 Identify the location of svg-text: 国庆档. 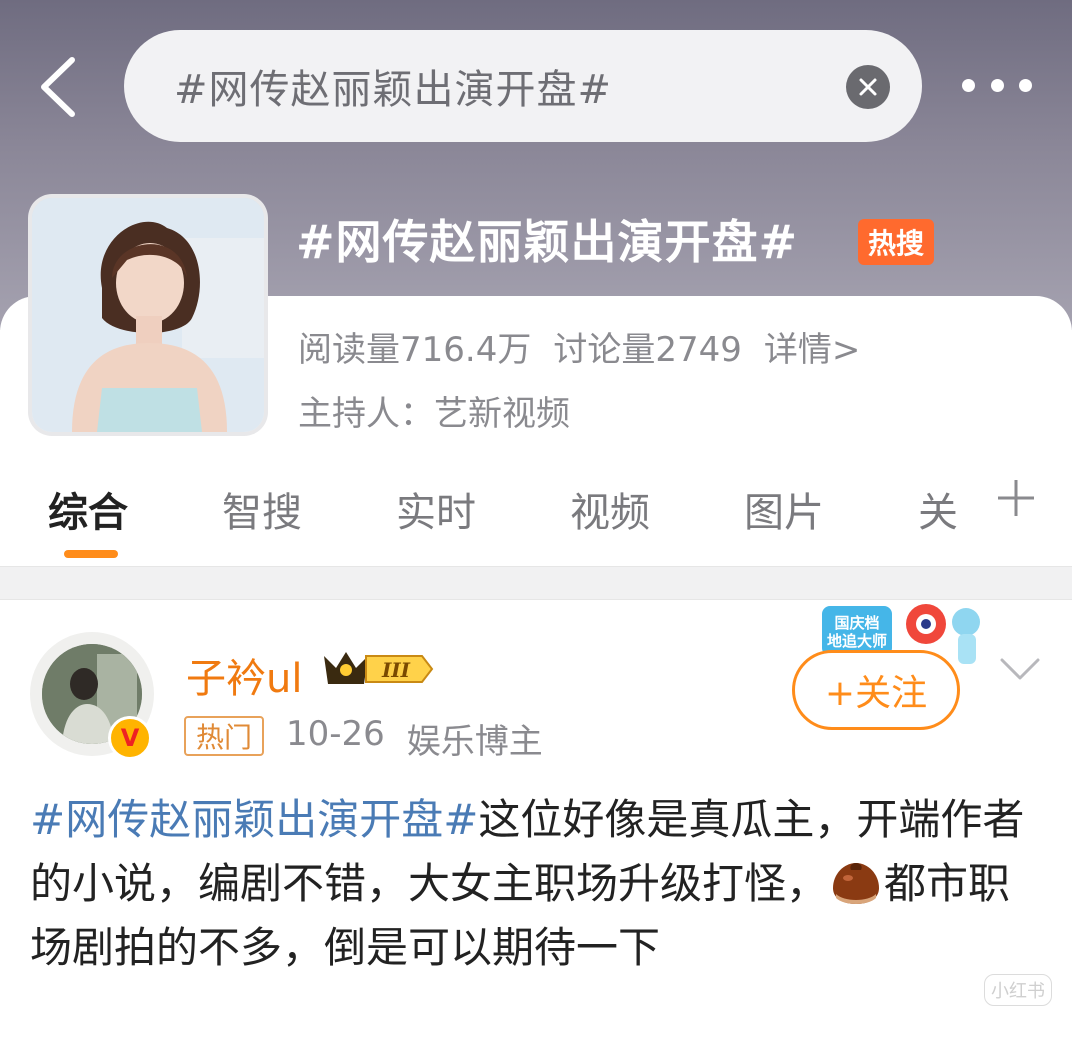
(856, 623).